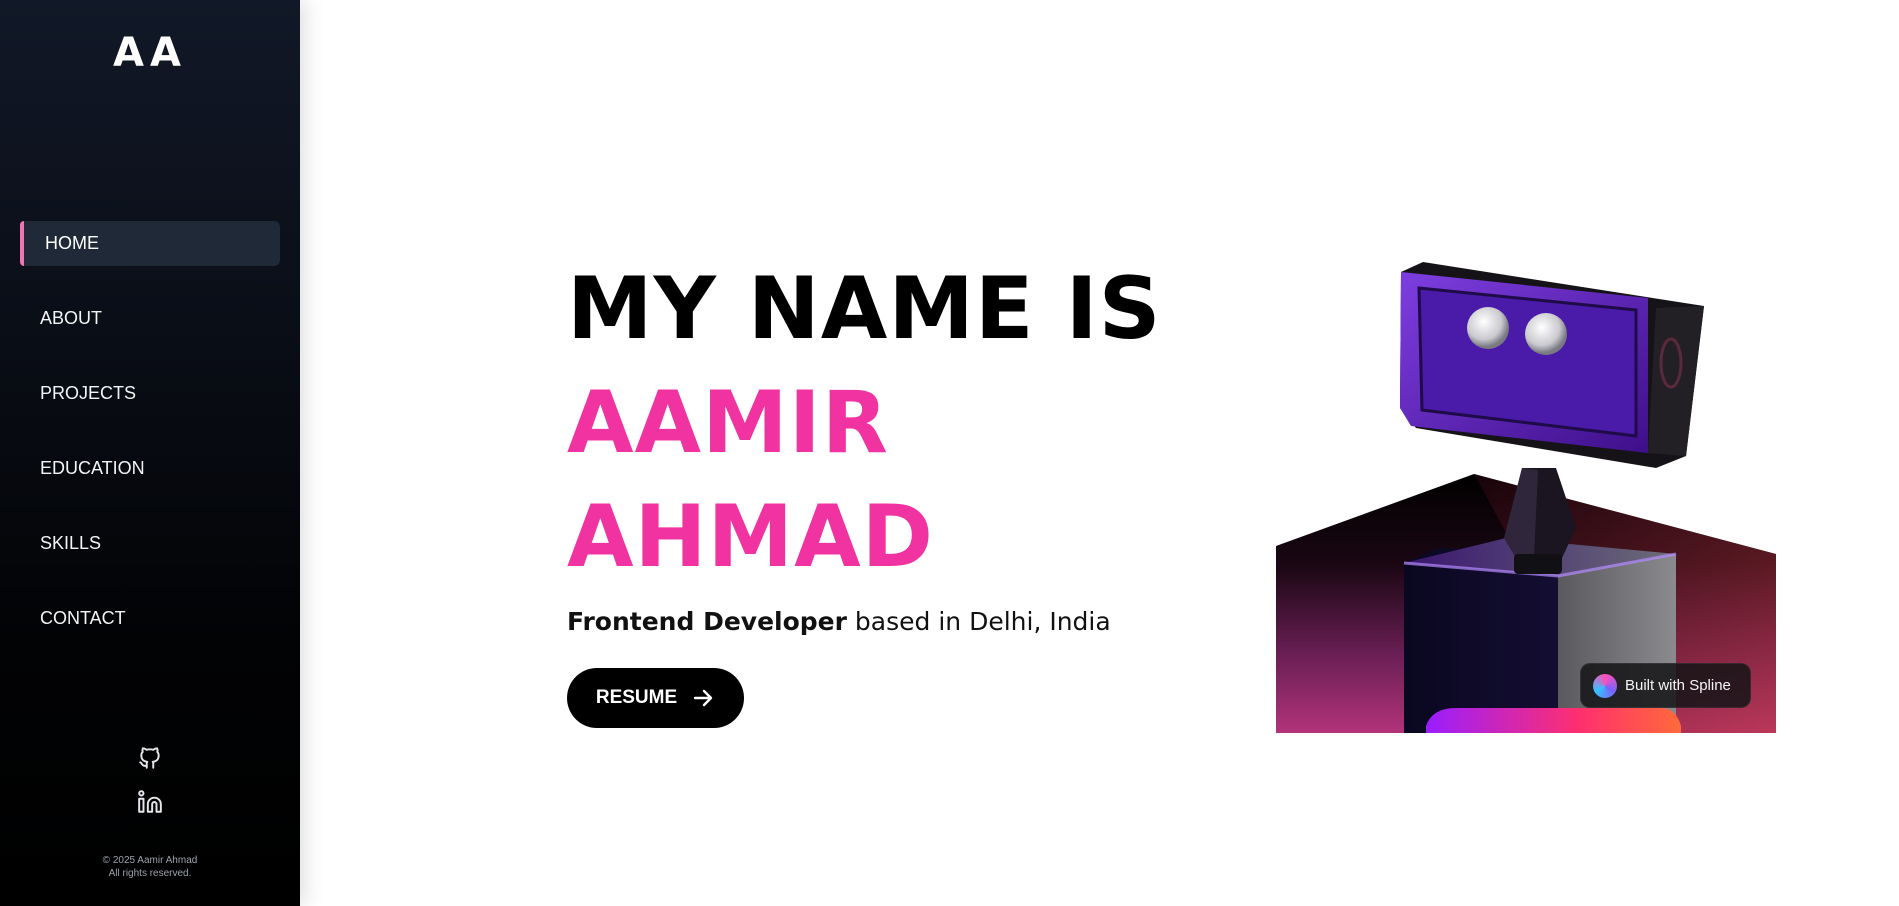 This screenshot has width=1899, height=906. Describe the element at coordinates (707, 621) in the screenshot. I see `hero-role: Frontend Developer` at that location.